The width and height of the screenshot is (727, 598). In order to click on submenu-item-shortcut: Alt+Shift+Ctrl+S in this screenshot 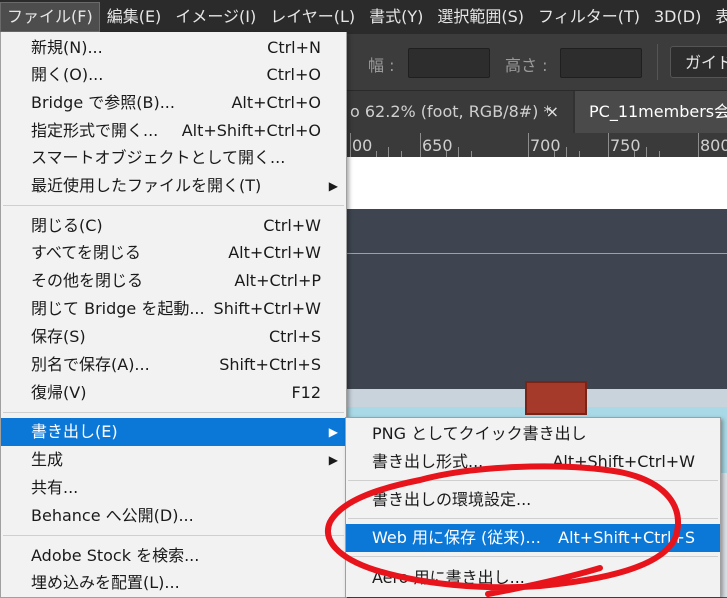, I will do `click(626, 537)`.